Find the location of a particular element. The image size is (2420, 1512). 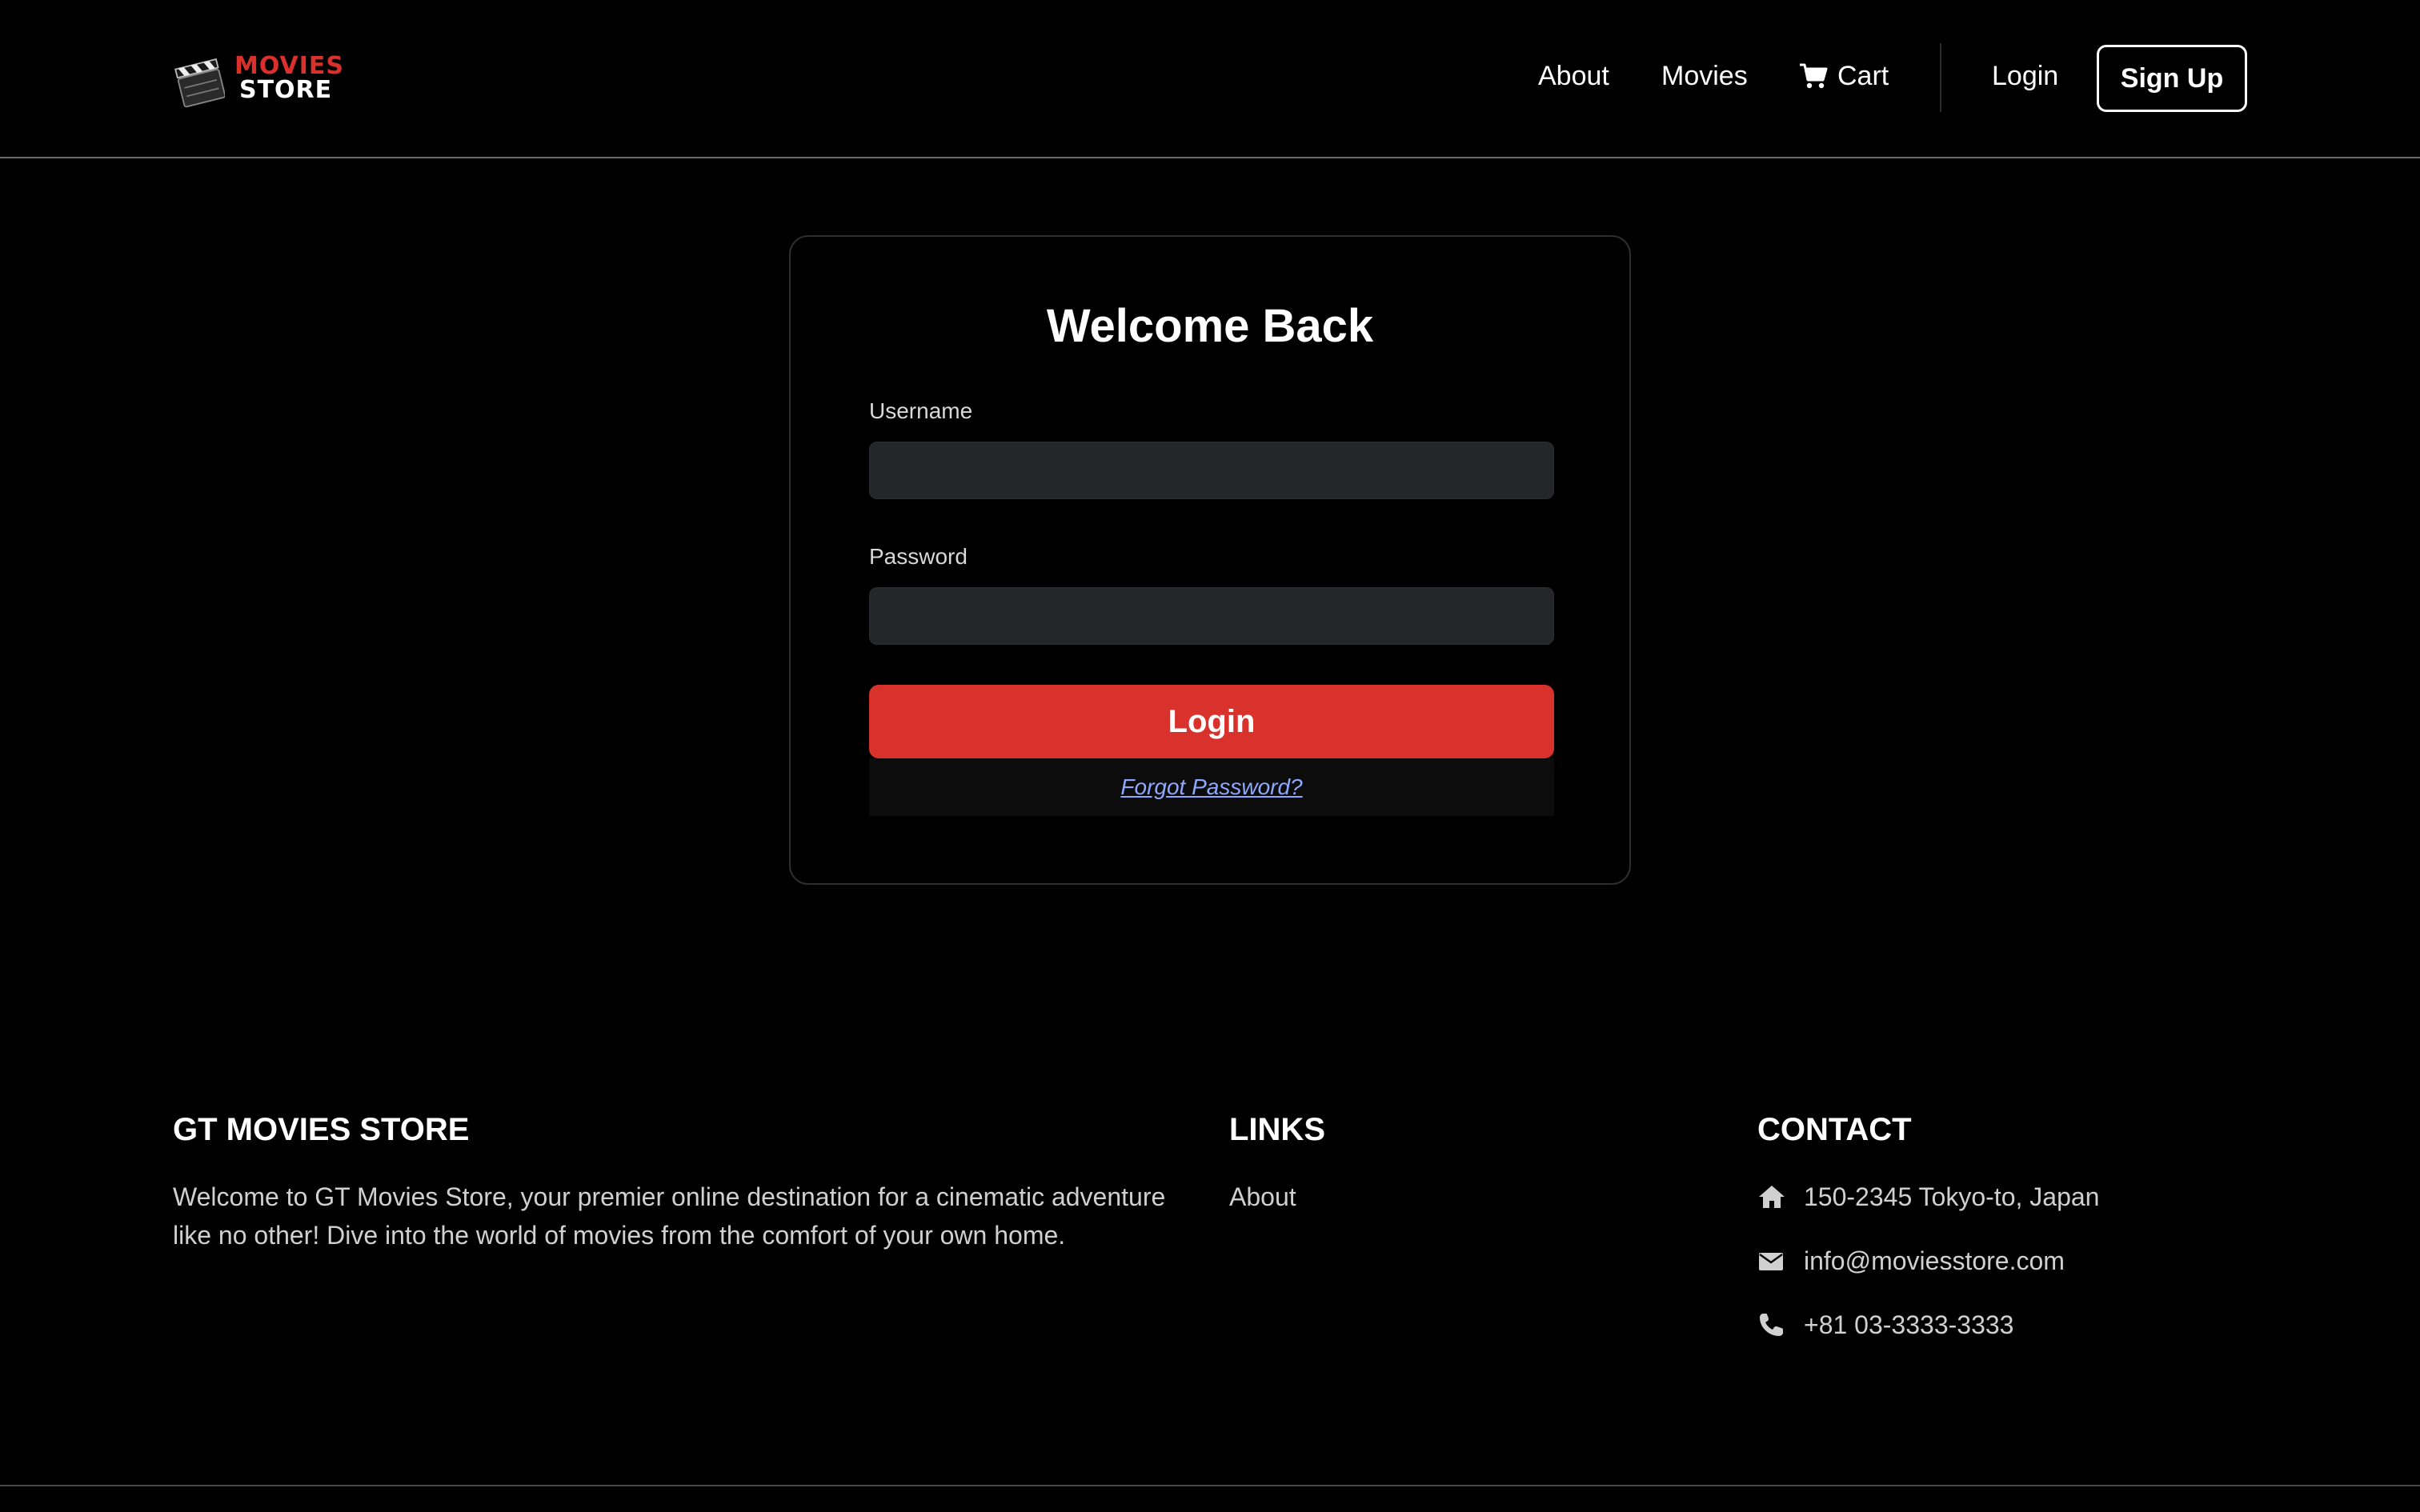

contact-email: info@moviesstore.com is located at coordinates (1911, 1261).